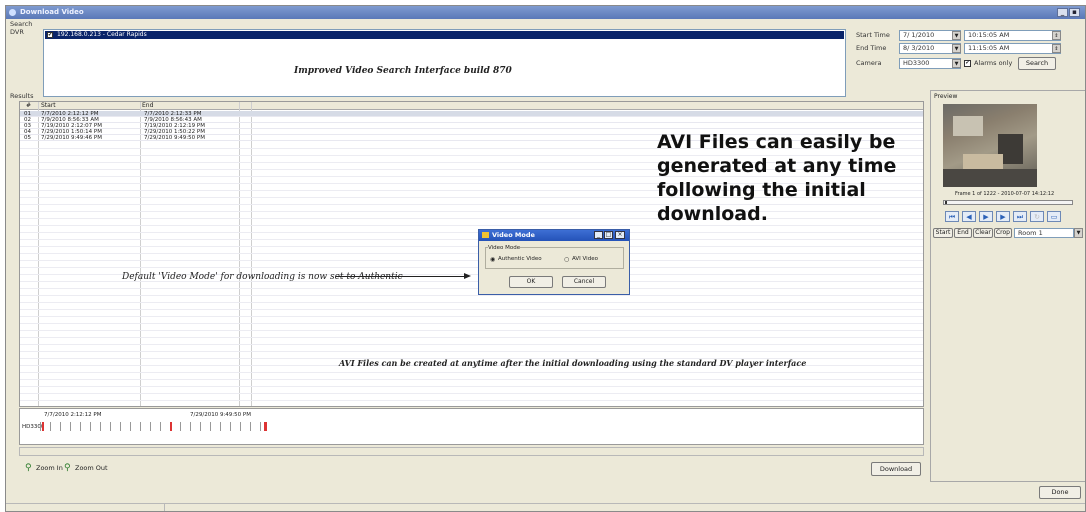 This screenshot has height=512, width=1086. What do you see at coordinates (585, 259) in the screenshot?
I see `avi-radio-label: AVI Video` at bounding box center [585, 259].